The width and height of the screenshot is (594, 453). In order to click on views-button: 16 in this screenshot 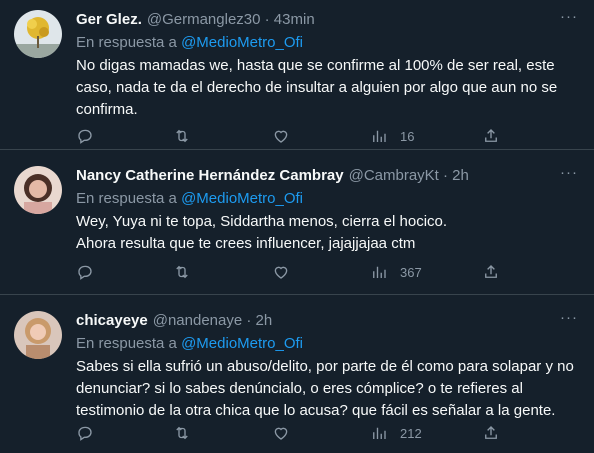, I will do `click(392, 136)`.